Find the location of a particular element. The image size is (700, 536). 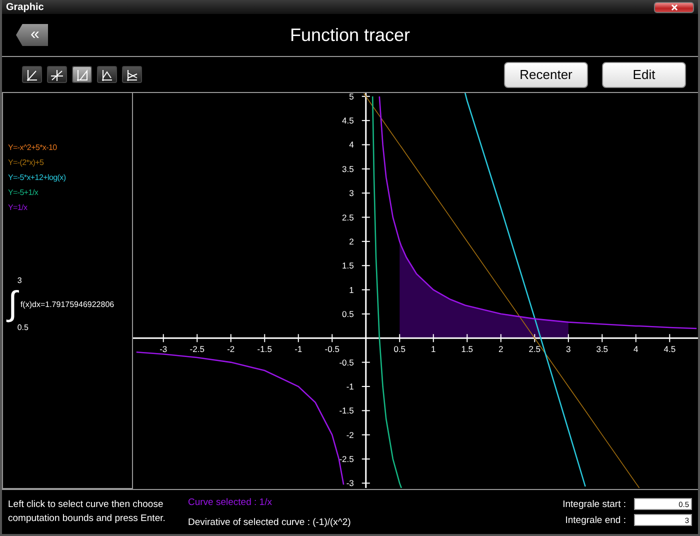

x-tick-label: -2 is located at coordinates (231, 349).